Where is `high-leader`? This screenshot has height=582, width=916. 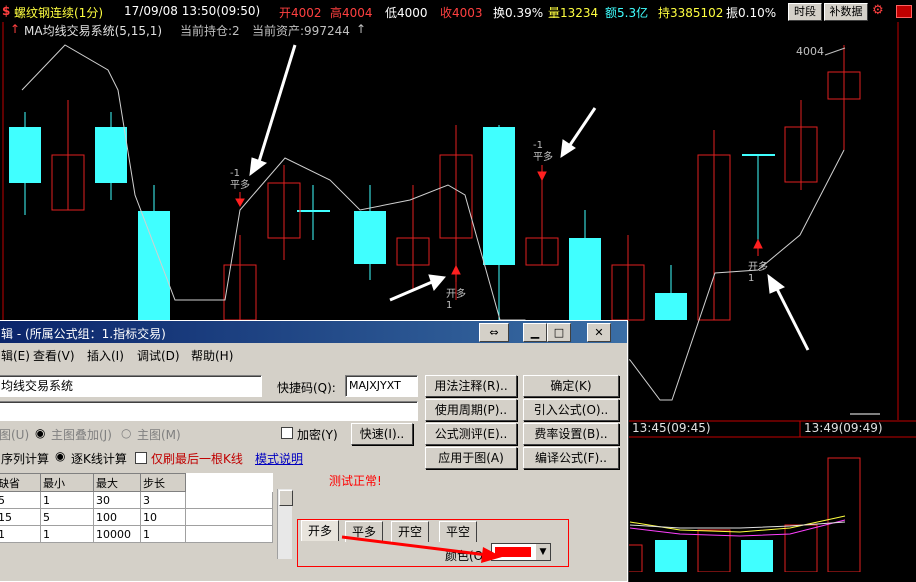
high-leader is located at coordinates (835, 51).